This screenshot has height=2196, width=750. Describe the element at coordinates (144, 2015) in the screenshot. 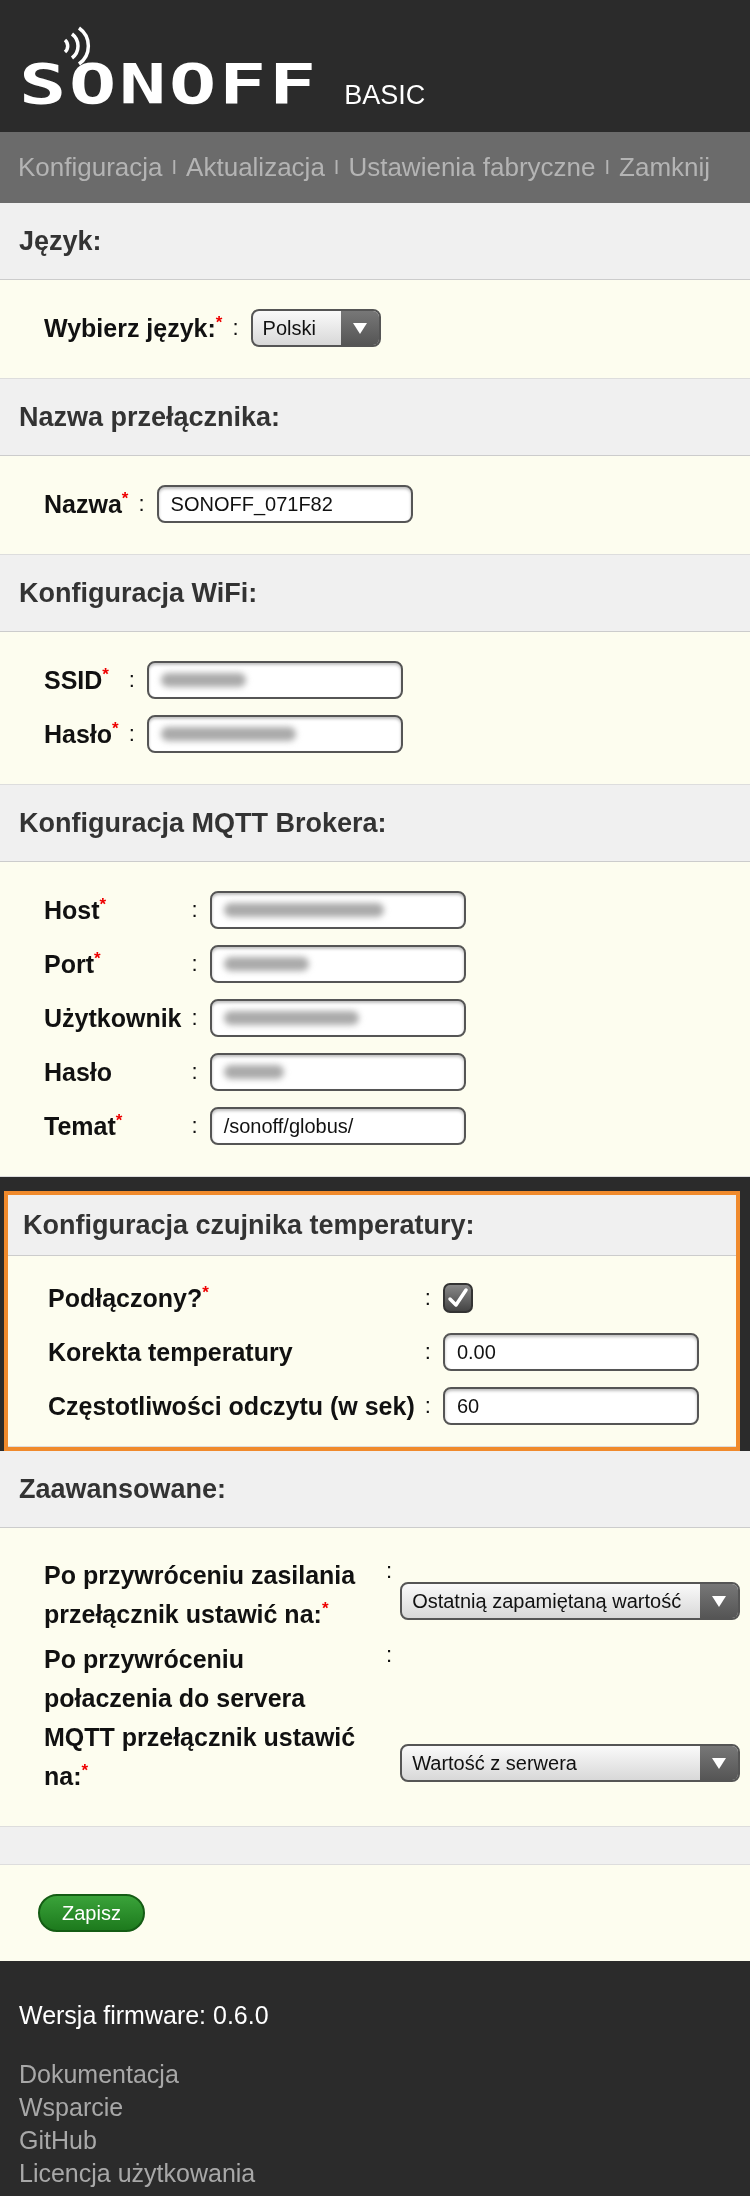

I see `firmware-version: Wersja firmware: 0.6.0` at that location.